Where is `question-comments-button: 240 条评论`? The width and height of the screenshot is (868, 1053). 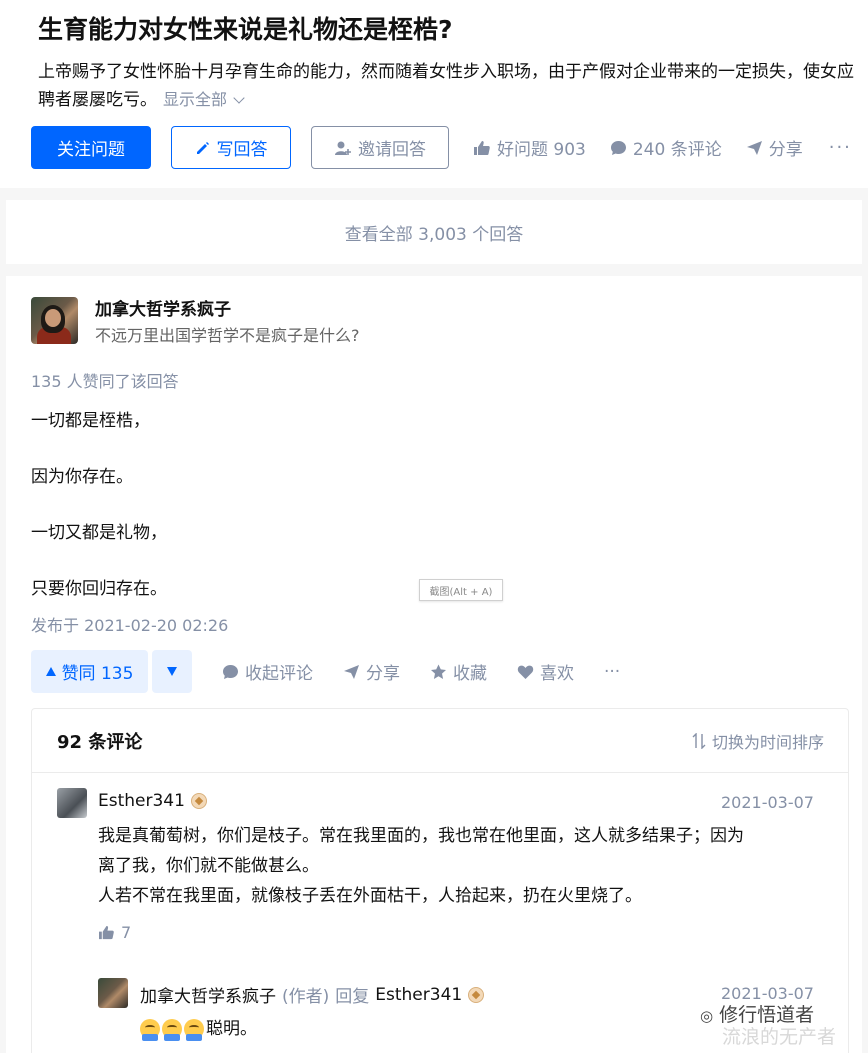
question-comments-button: 240 条评论 is located at coordinates (666, 147).